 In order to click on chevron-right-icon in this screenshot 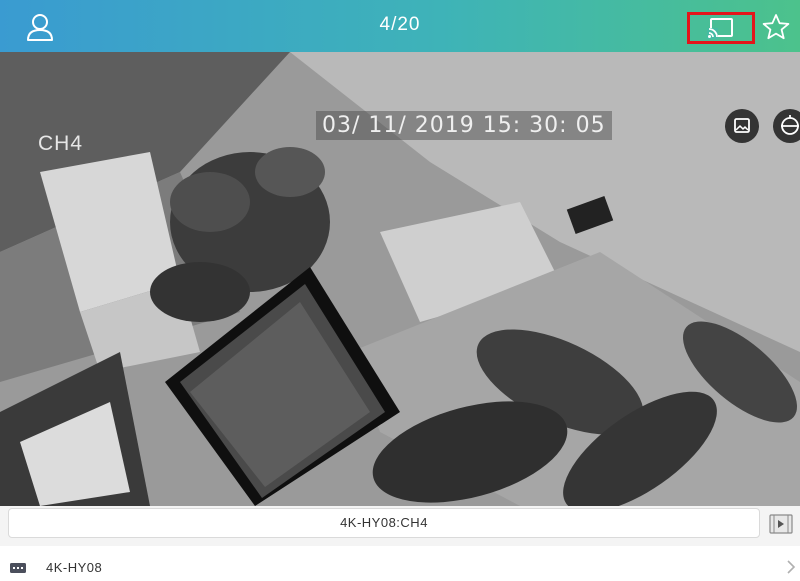, I will do `click(791, 567)`.